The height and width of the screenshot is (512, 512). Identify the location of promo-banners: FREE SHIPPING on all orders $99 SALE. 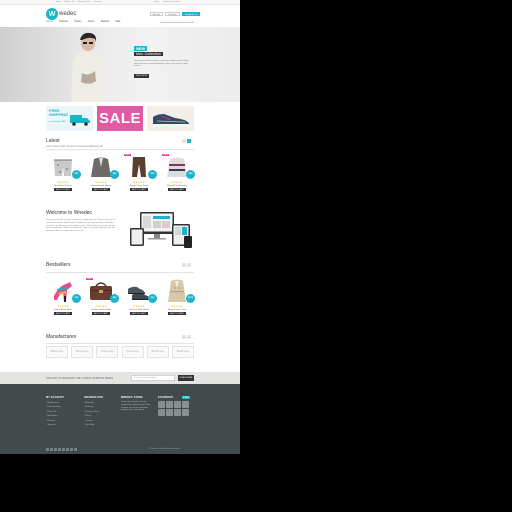
(120, 118).